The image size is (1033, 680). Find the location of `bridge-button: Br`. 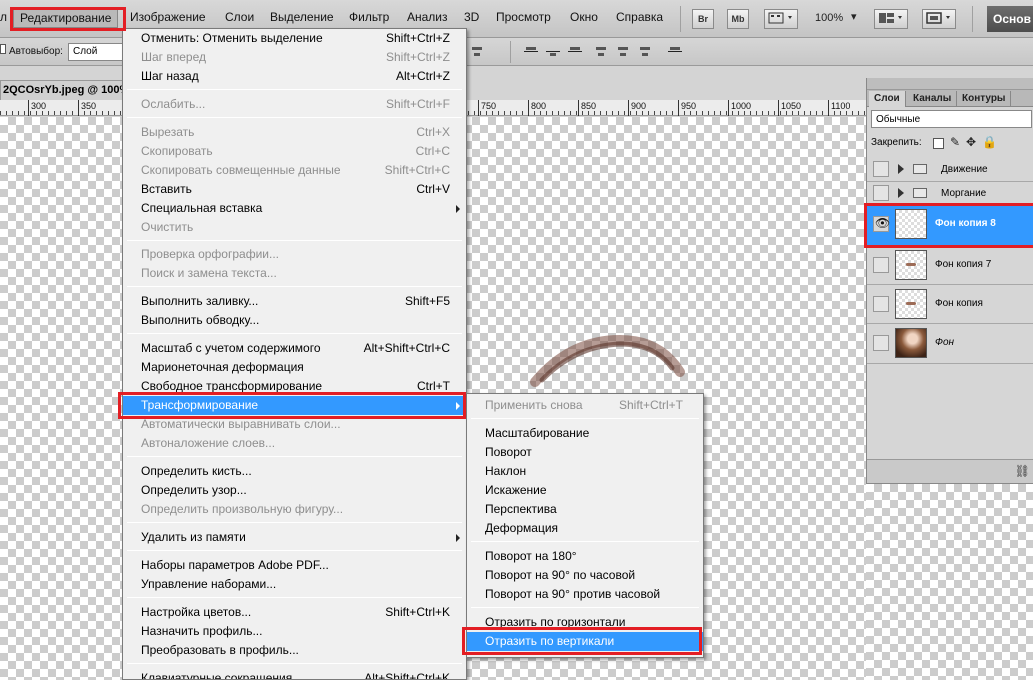

bridge-button: Br is located at coordinates (703, 19).